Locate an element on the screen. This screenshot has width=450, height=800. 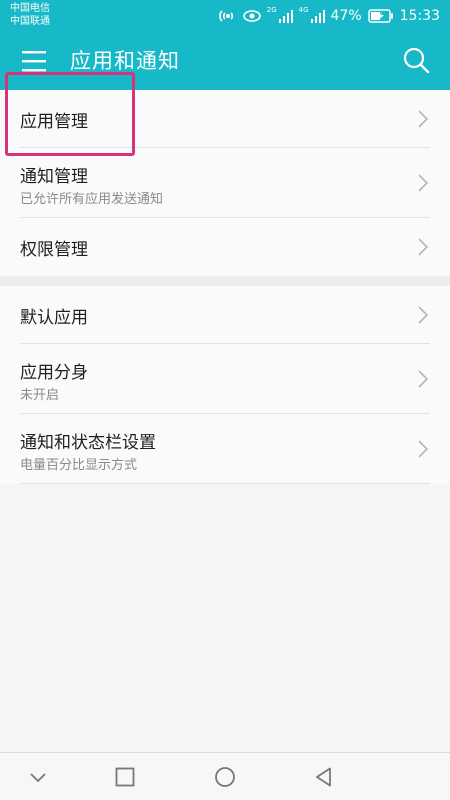
item-title: 权限管理 is located at coordinates (54, 250).